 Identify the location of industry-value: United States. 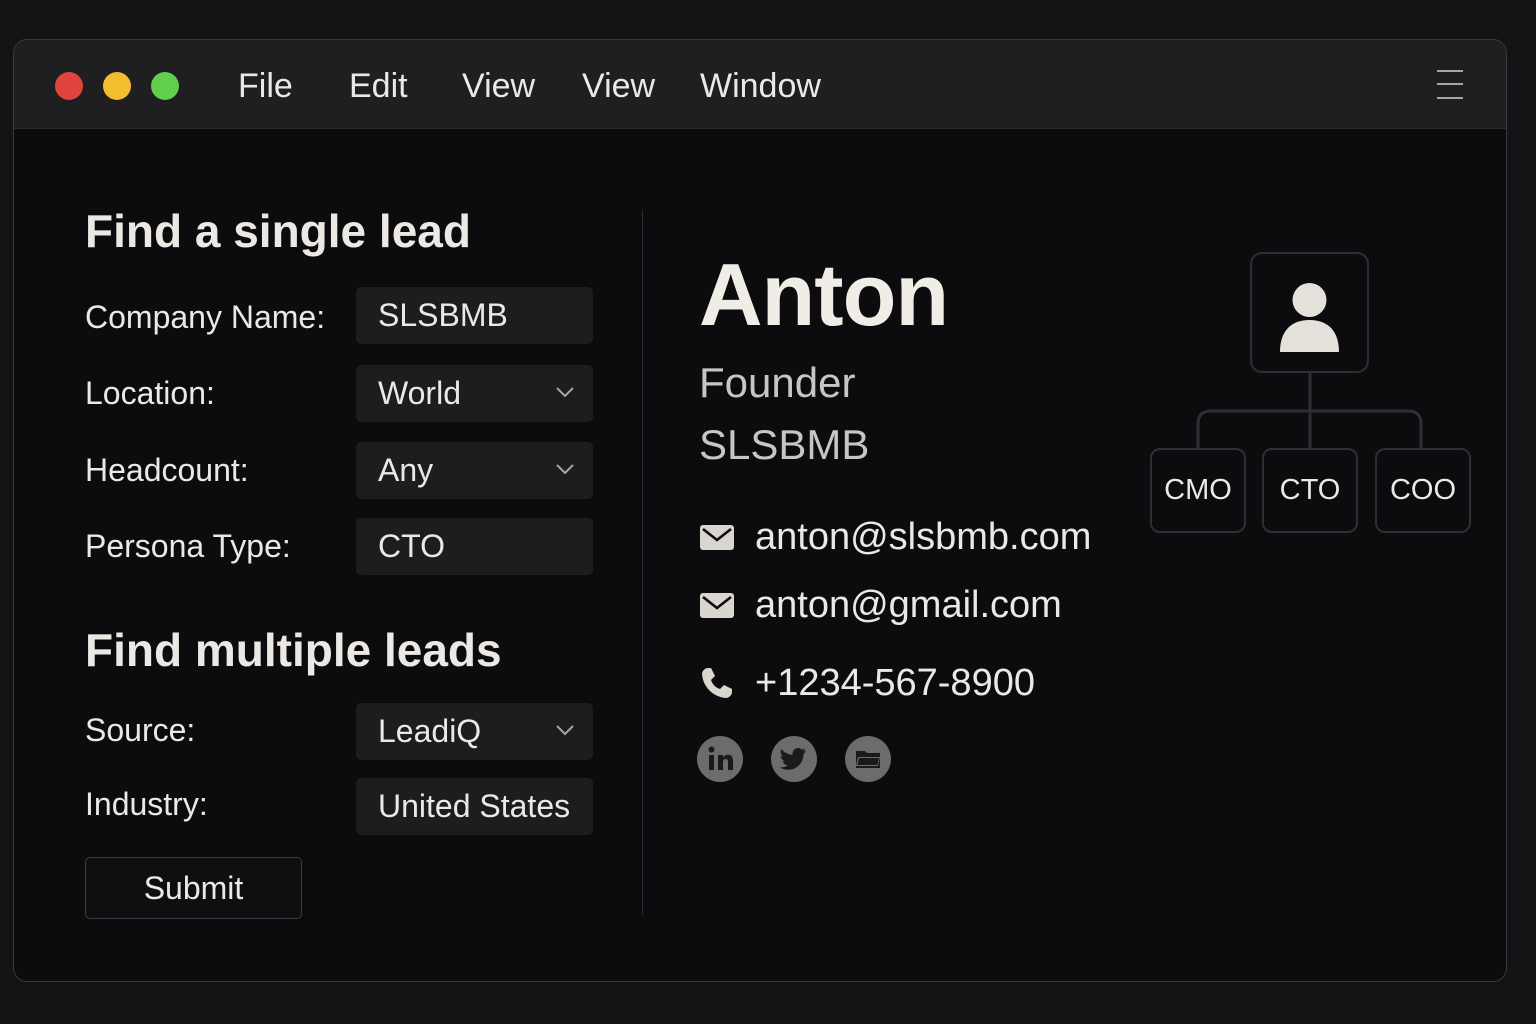
(474, 806).